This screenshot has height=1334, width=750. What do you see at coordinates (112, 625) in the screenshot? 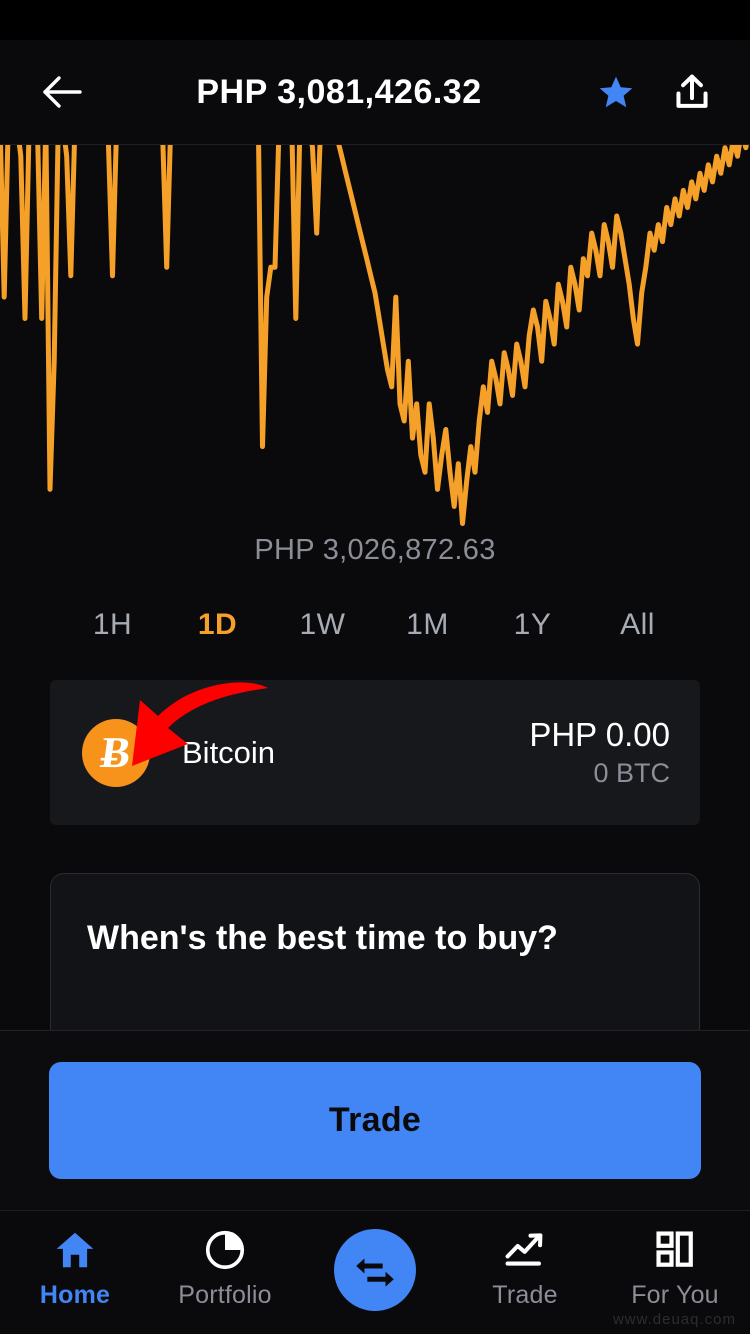
I see `range-tab-1h: 1H` at bounding box center [112, 625].